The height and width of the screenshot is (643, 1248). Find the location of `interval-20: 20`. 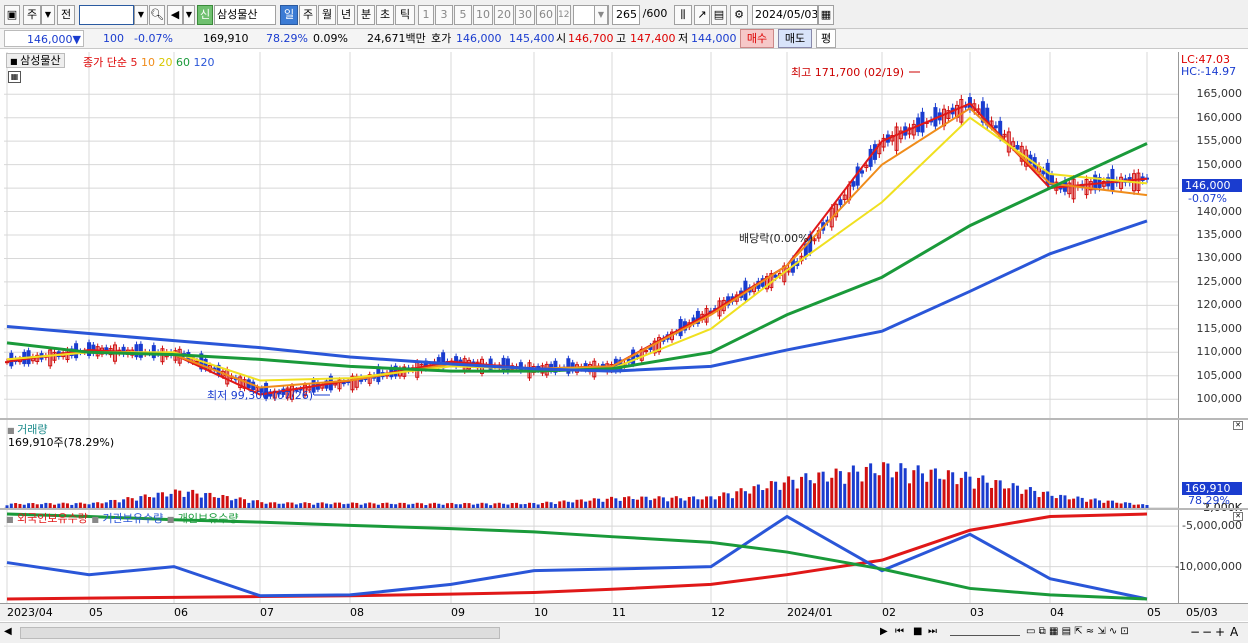

interval-20: 20 is located at coordinates (504, 15).